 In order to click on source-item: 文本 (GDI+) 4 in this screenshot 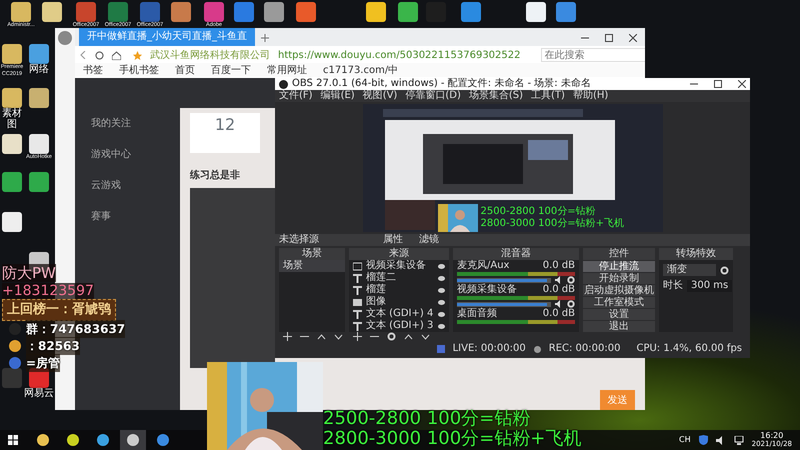, I will do `click(400, 314)`.